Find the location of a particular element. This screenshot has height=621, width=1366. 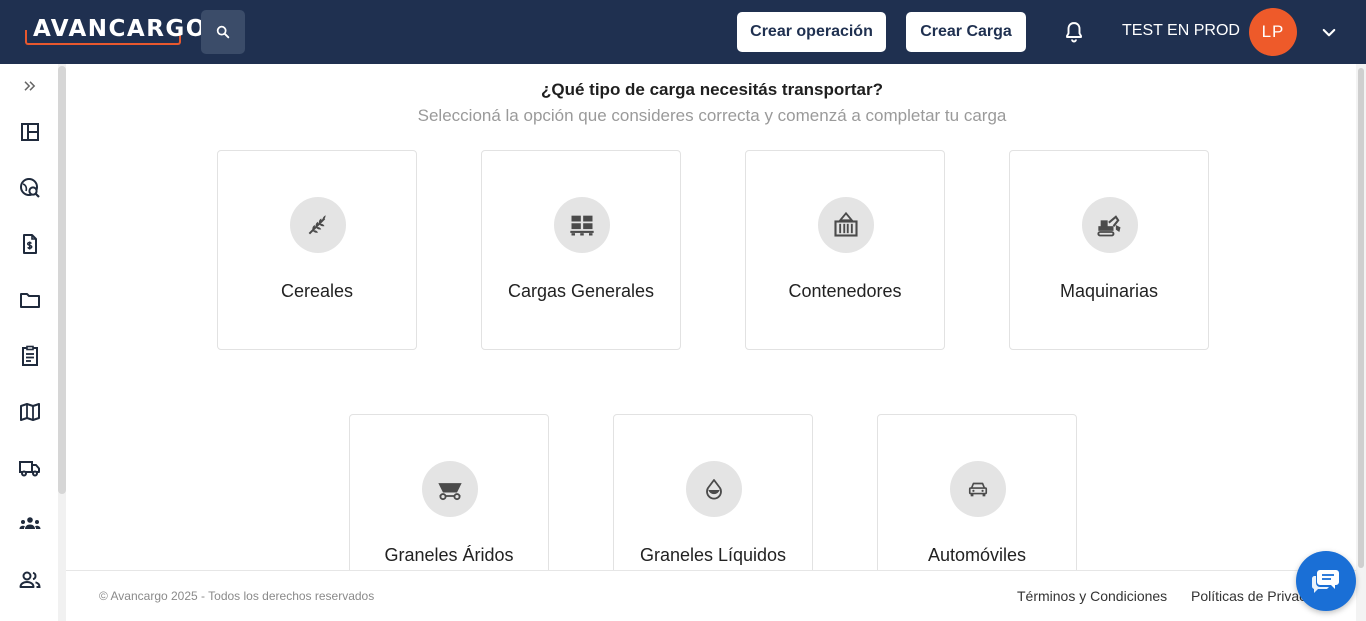

card-contenedores: Contenedores is located at coordinates (845, 250).